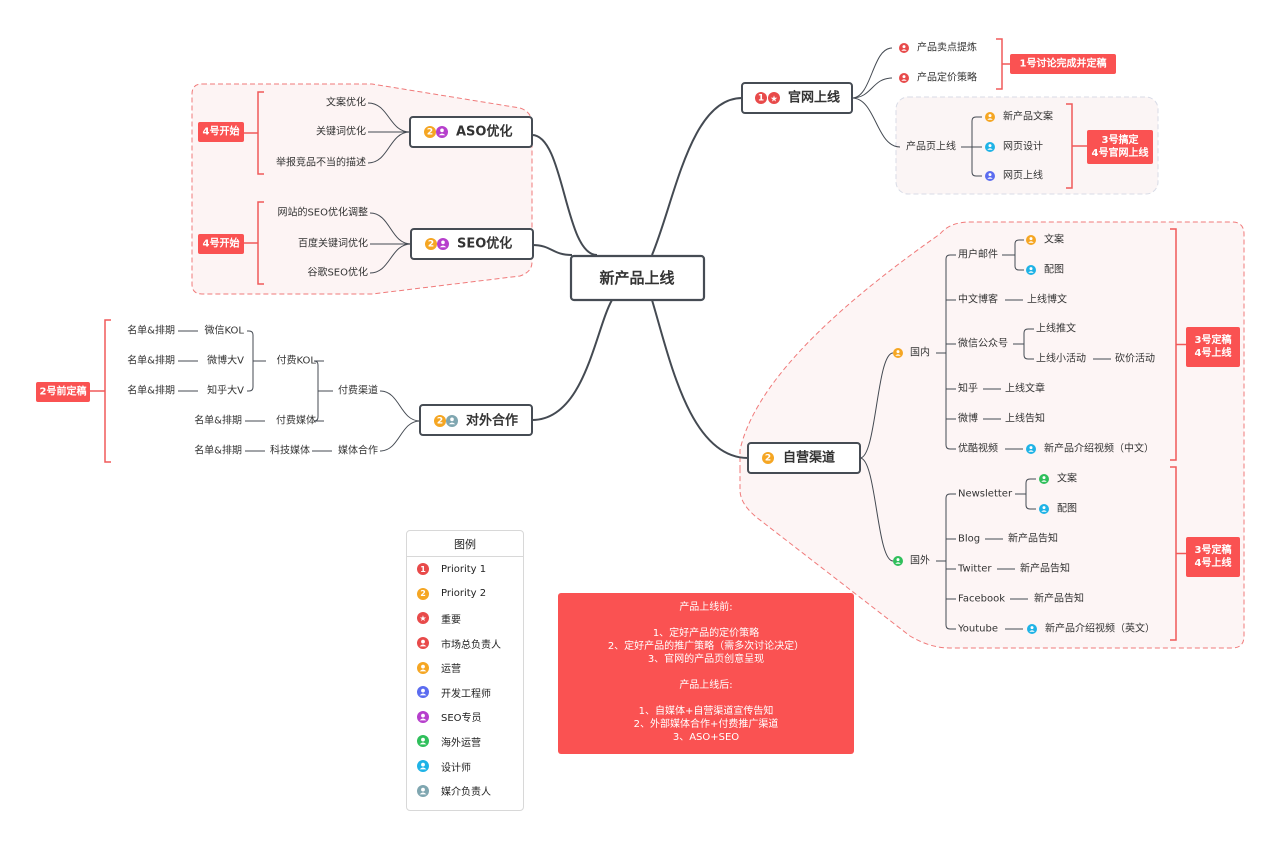 This screenshot has width=1280, height=847. I want to click on summary-after-item: 1、自媒体+自营渠道宣传告知, so click(706, 711).